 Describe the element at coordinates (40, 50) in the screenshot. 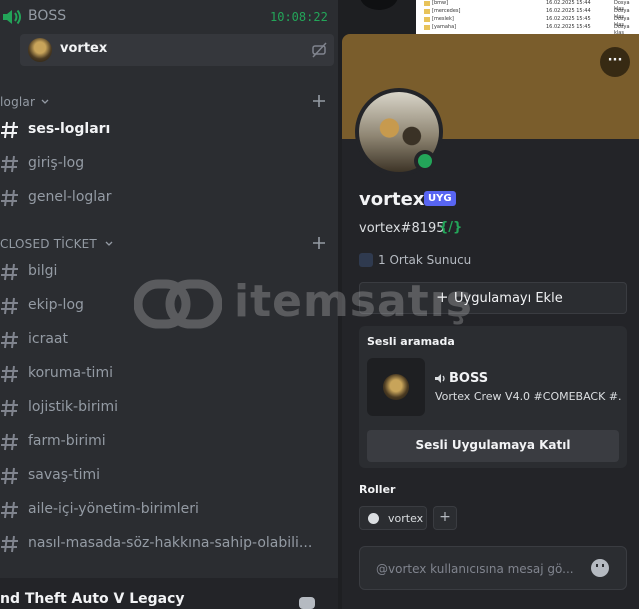

I see `avatar` at that location.